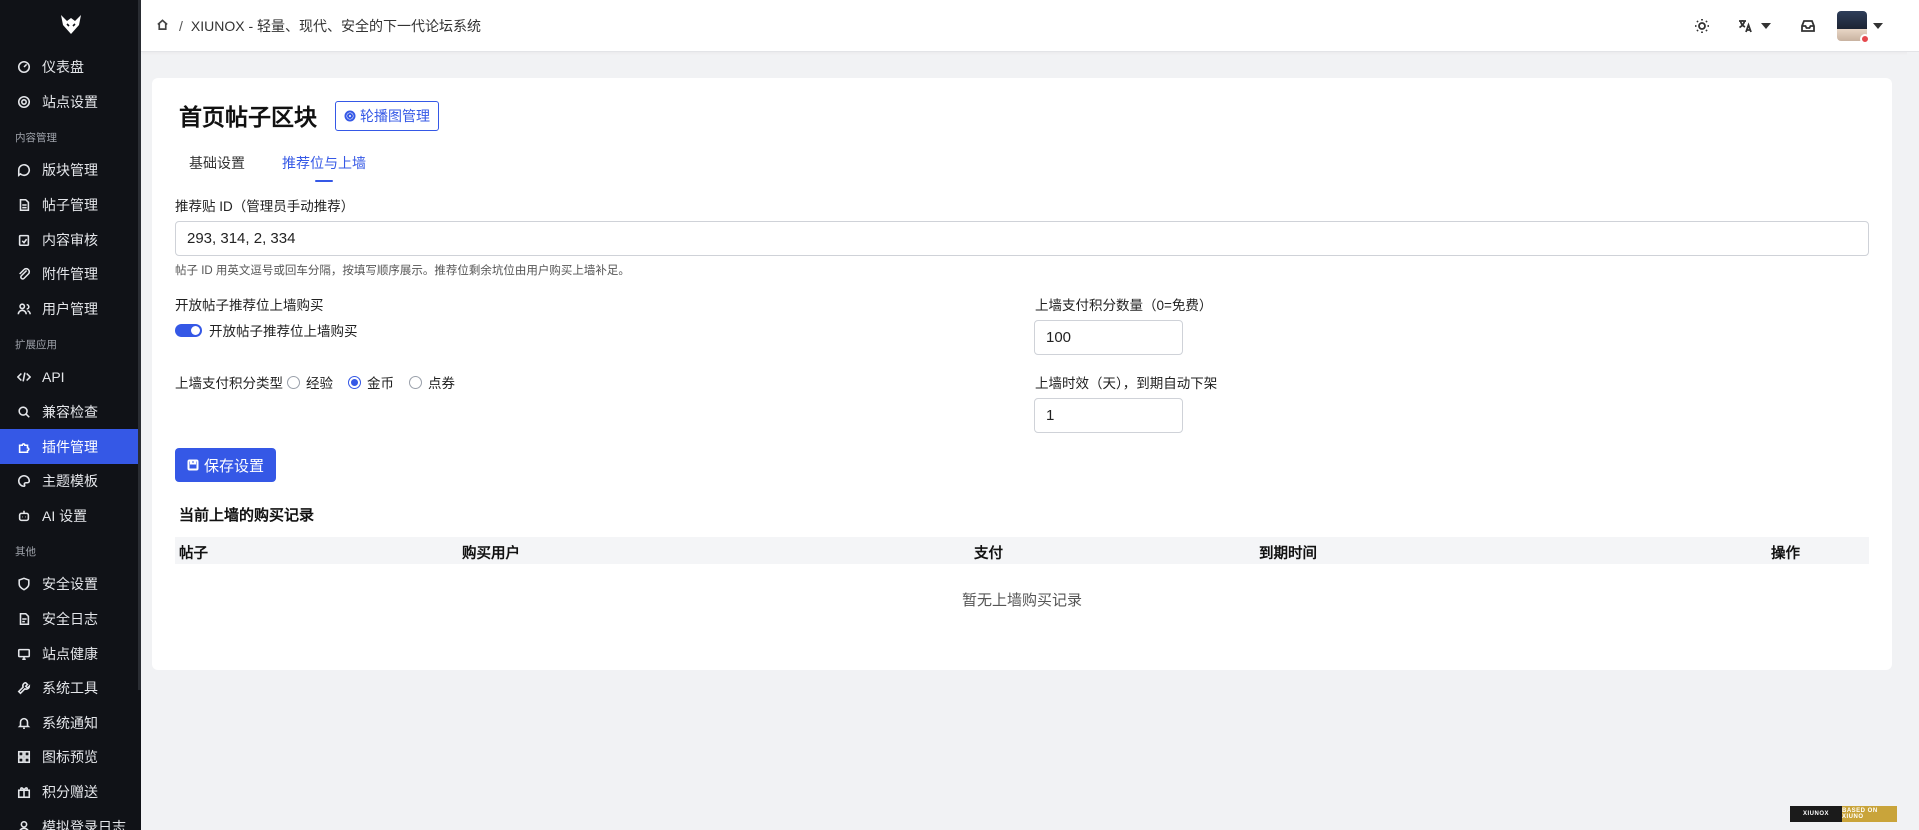 This screenshot has width=1919, height=830. I want to click on col-payment: 支付, so click(988, 554).